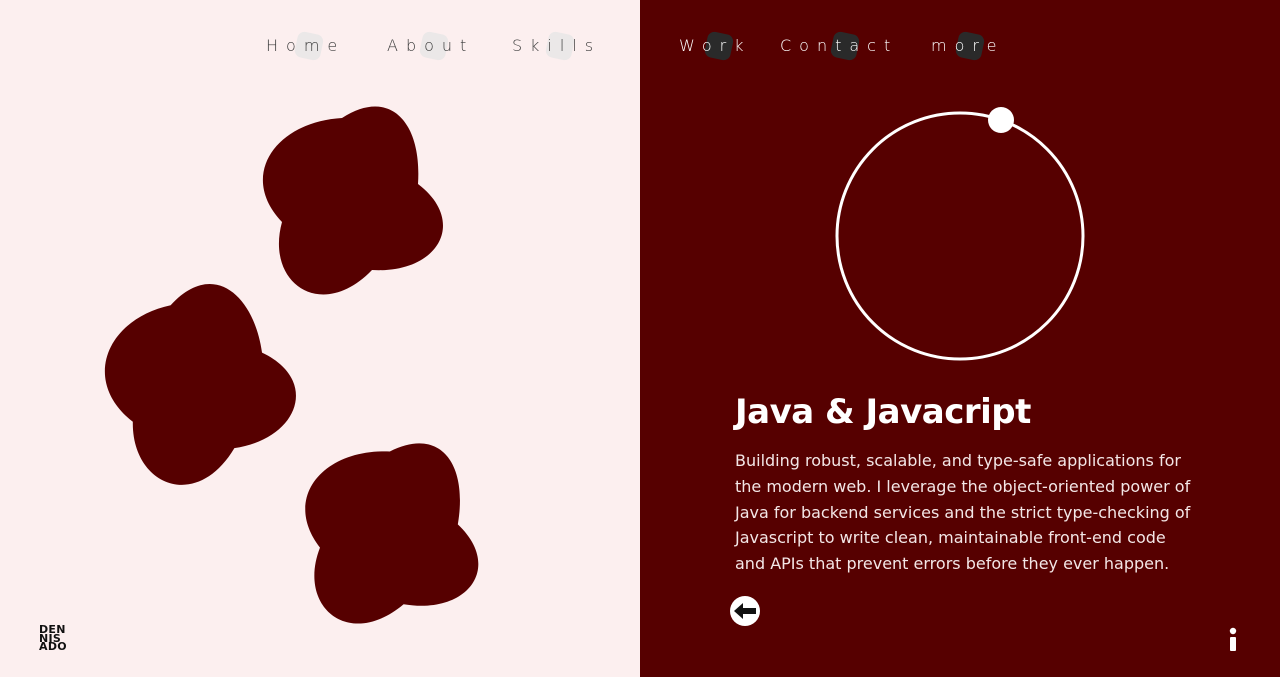 The width and height of the screenshot is (1280, 677). Describe the element at coordinates (200, 384) in the screenshot. I see `decorative-blob-middle` at that location.